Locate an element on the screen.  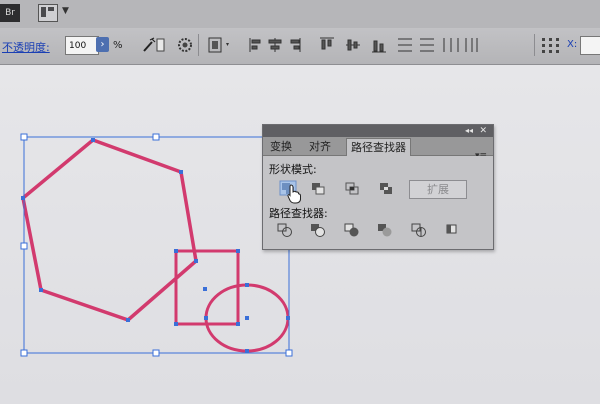
control-toolbar: 不透明度: › % X: is located at coordinates (300, 46).